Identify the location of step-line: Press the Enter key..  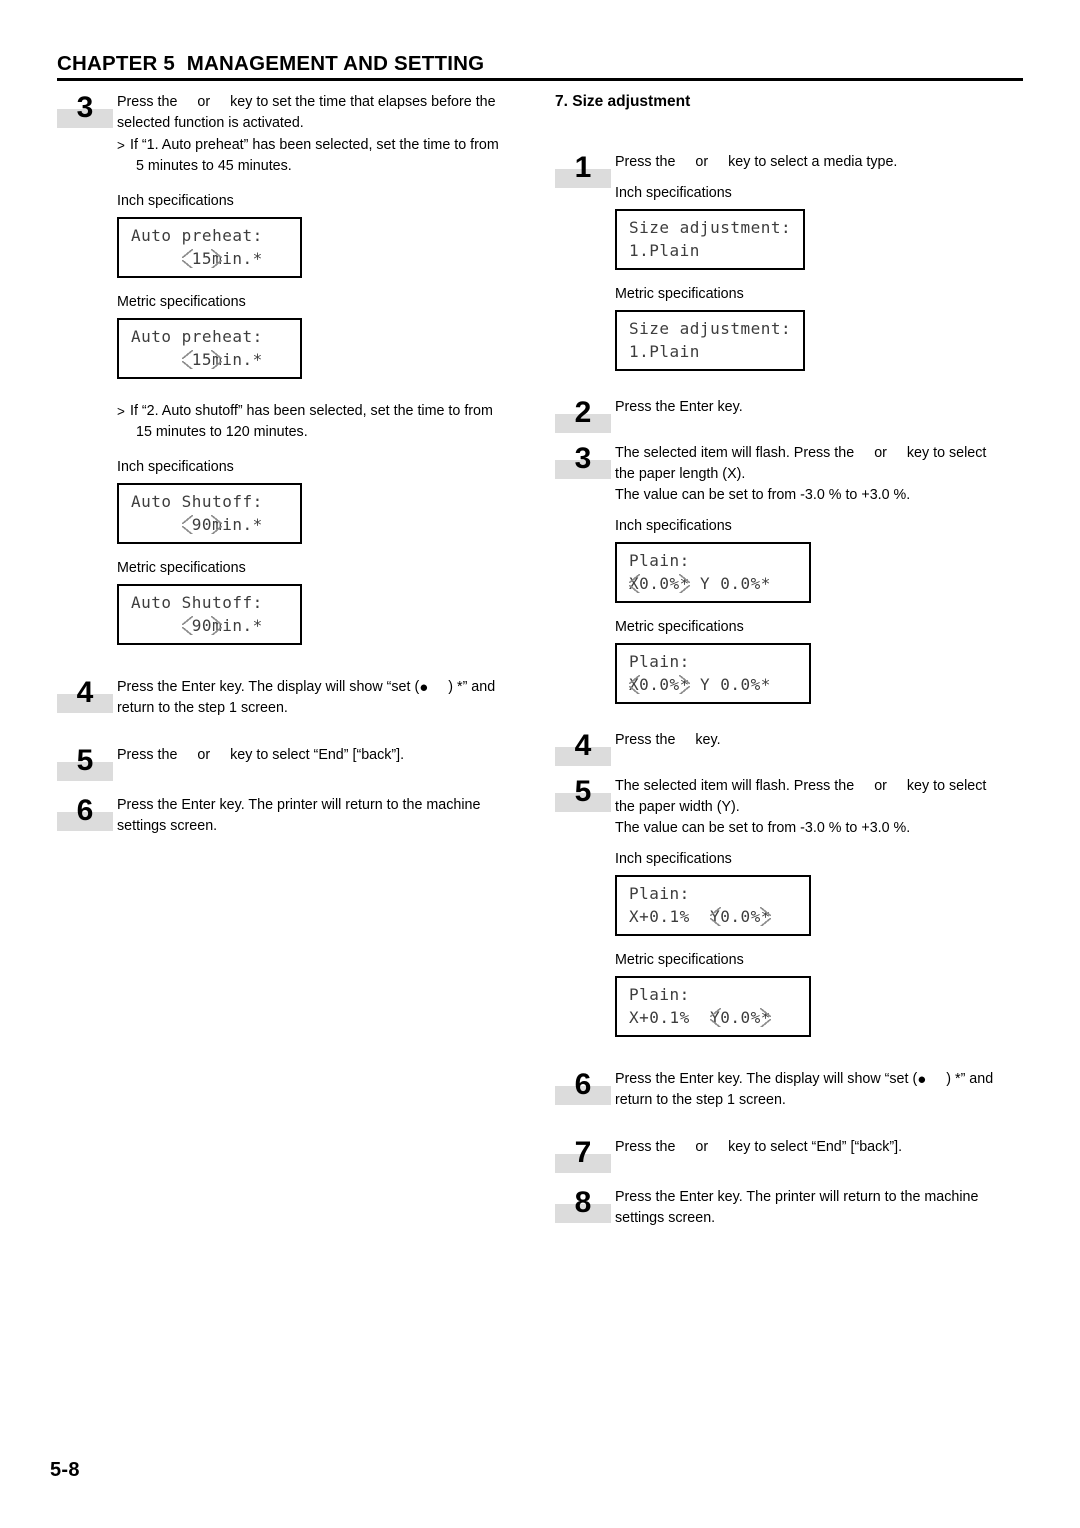
(679, 407).